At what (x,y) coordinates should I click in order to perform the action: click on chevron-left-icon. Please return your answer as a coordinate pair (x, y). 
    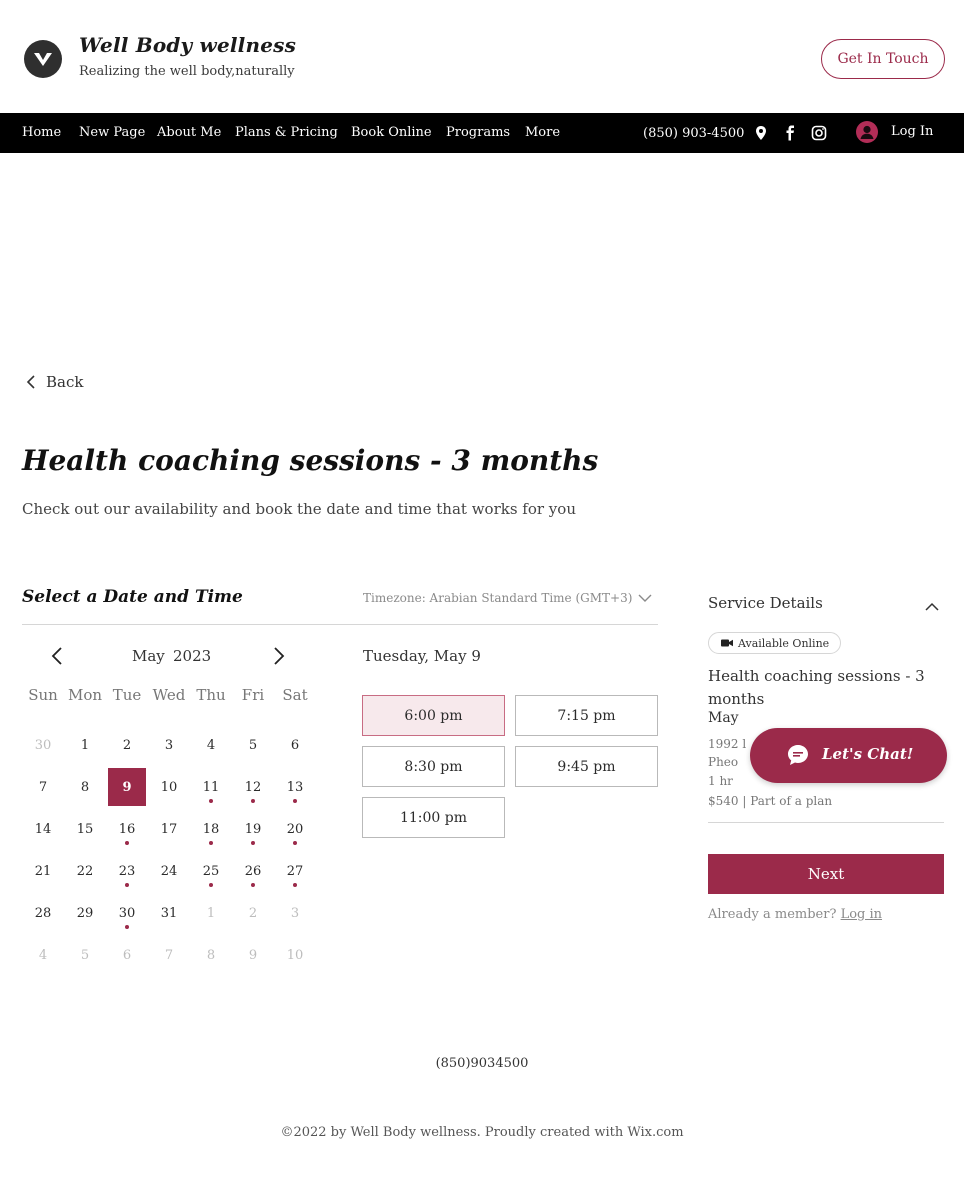
    Looking at the image, I should click on (56, 656).